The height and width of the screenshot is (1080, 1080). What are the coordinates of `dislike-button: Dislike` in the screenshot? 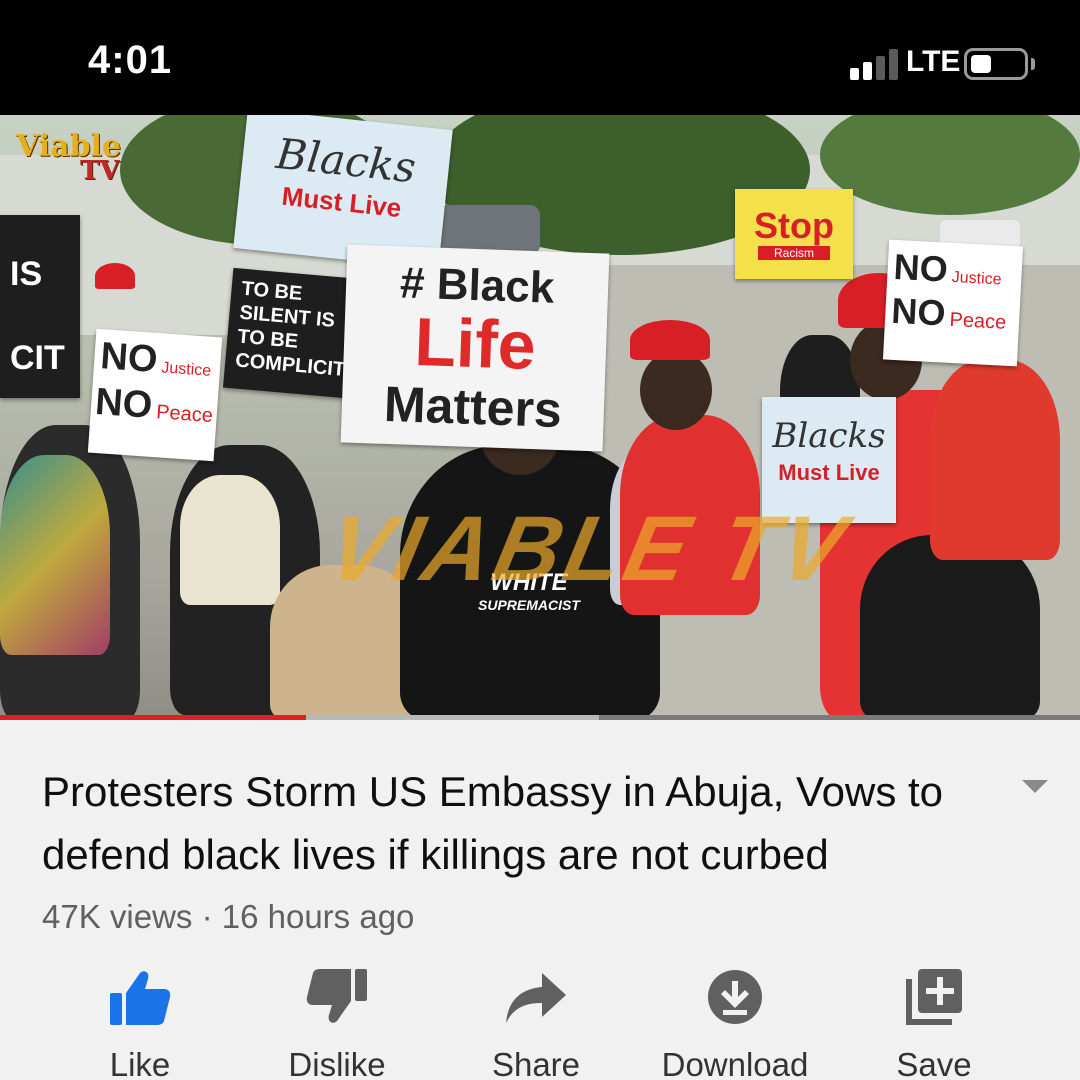 It's located at (337, 1022).